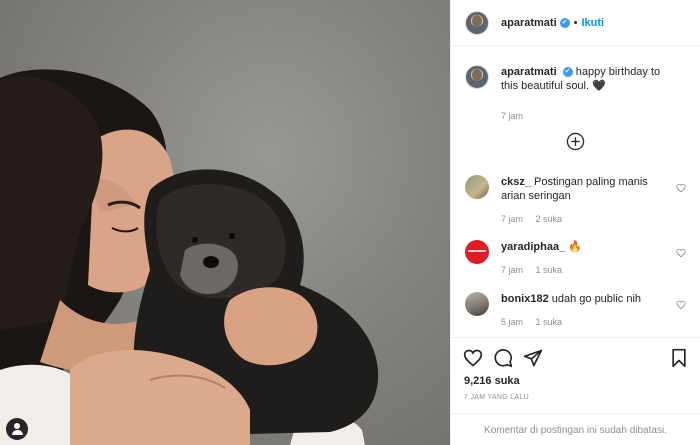 This screenshot has width=700, height=445. Describe the element at coordinates (533, 247) in the screenshot. I see `comment-username: yaradiphaa_` at that location.